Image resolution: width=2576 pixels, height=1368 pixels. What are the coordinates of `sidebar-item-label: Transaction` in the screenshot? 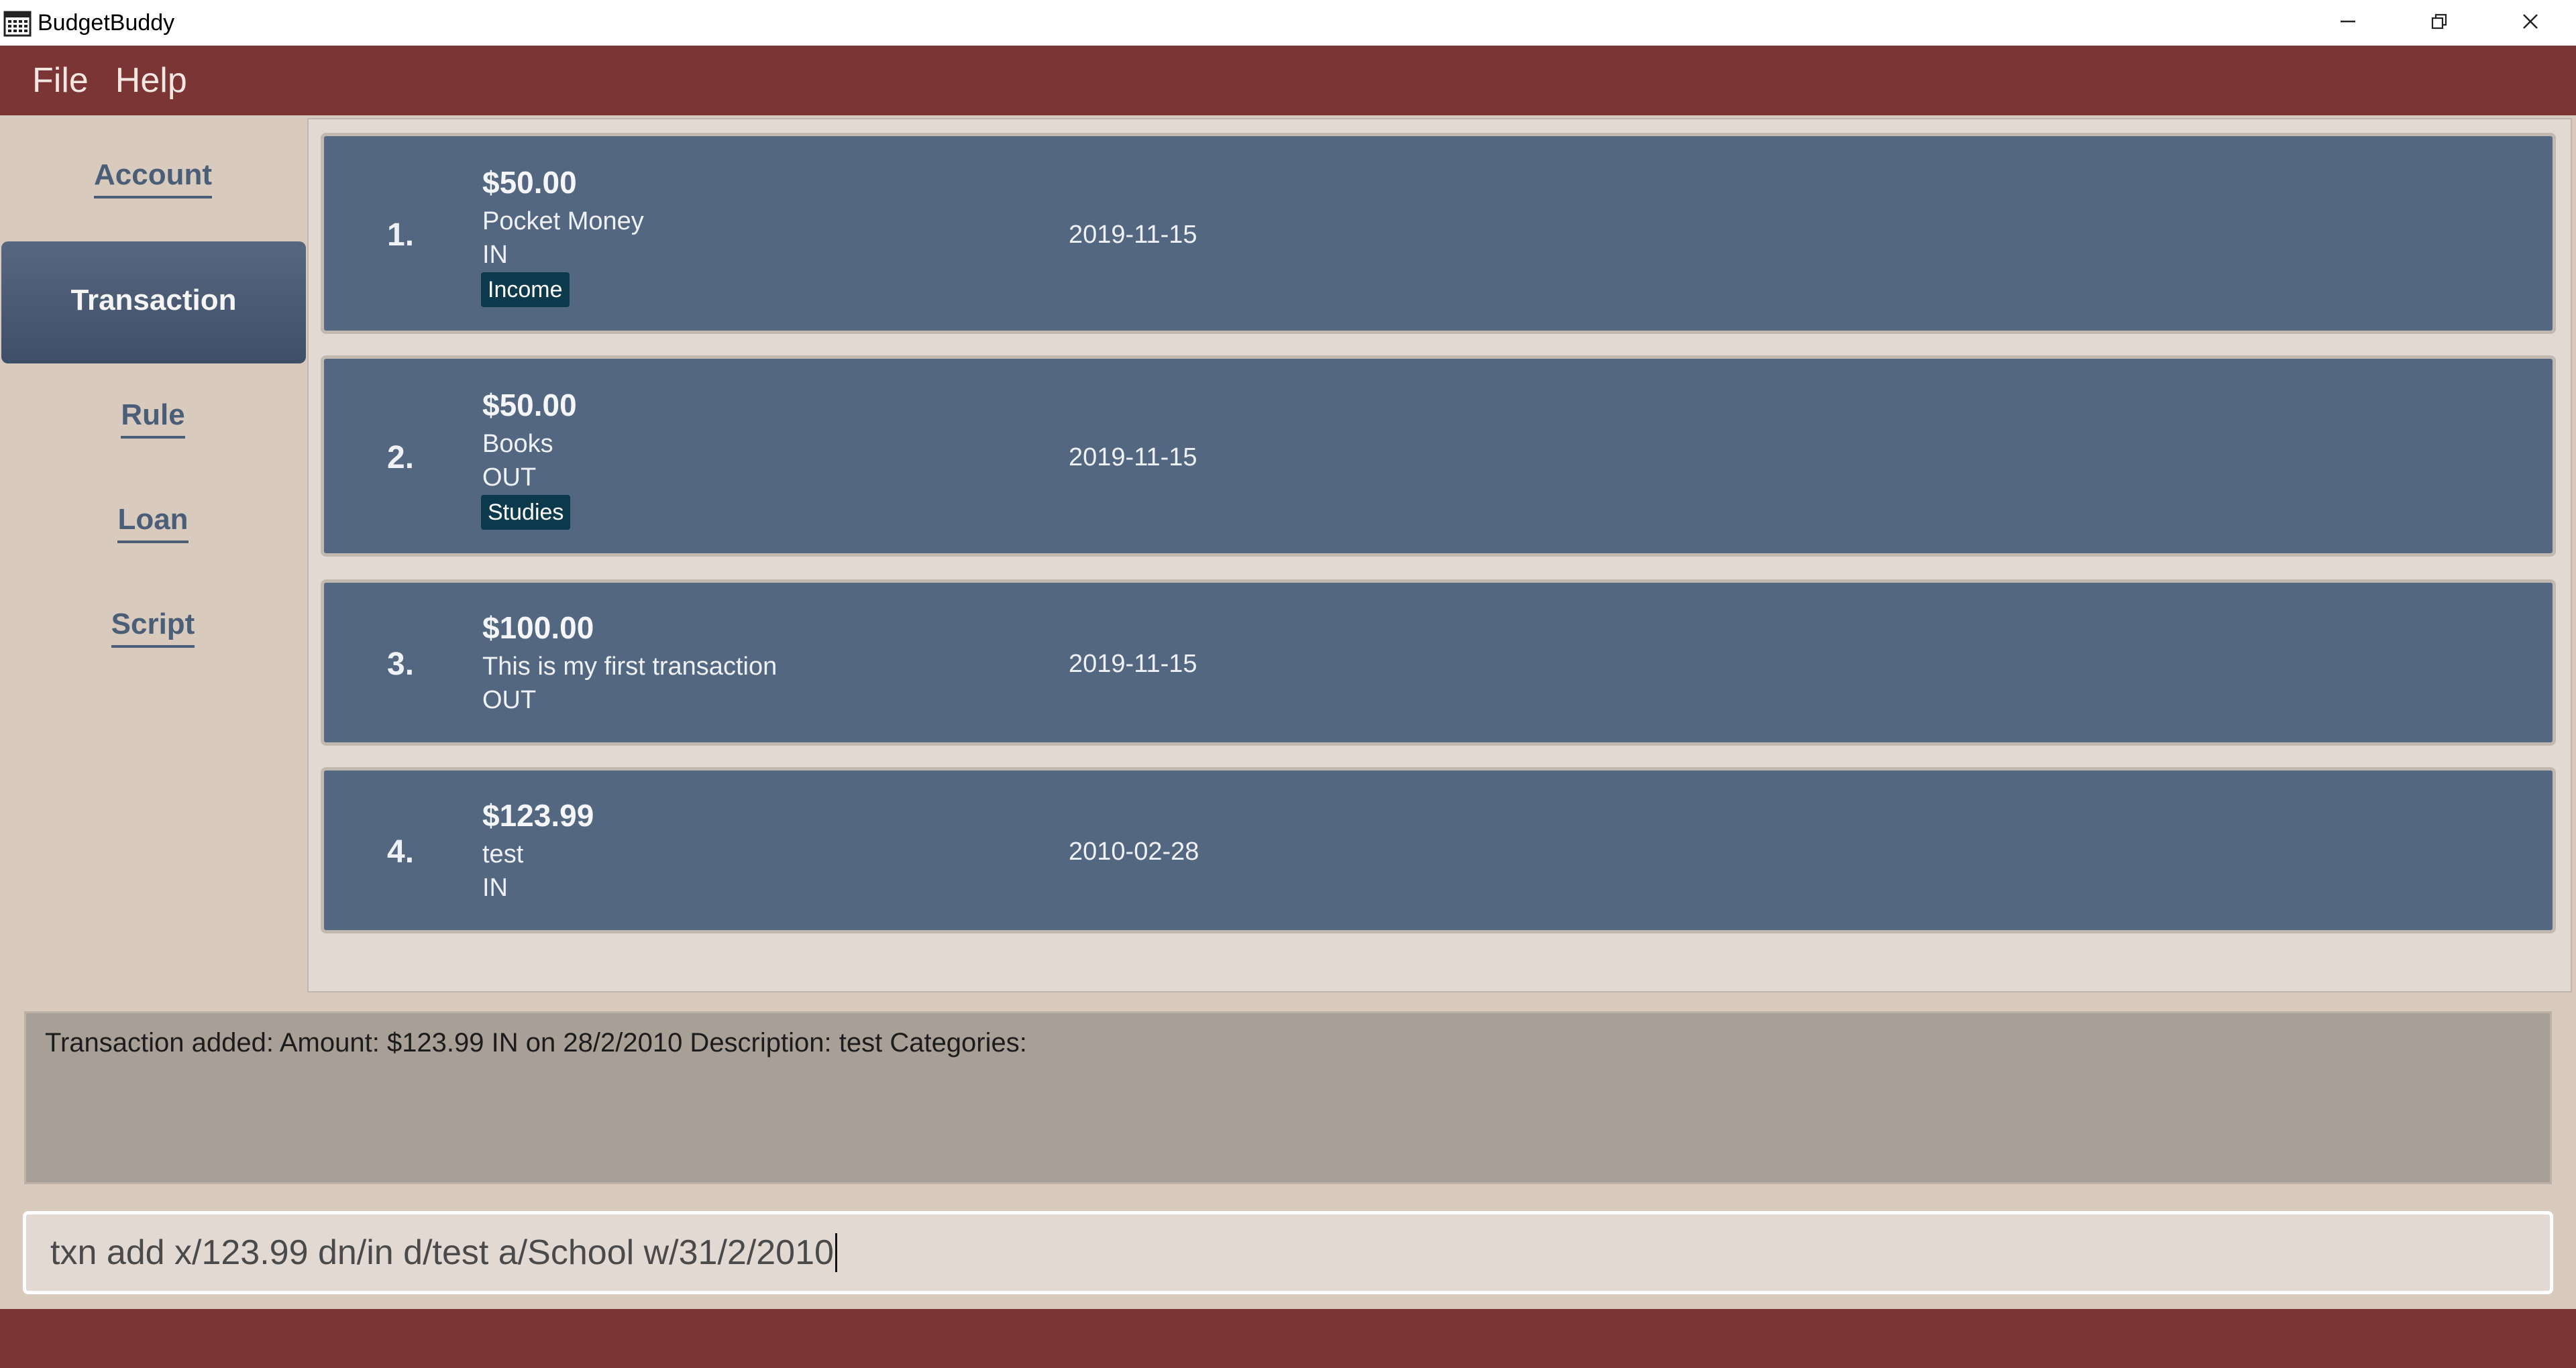 It's located at (153, 300).